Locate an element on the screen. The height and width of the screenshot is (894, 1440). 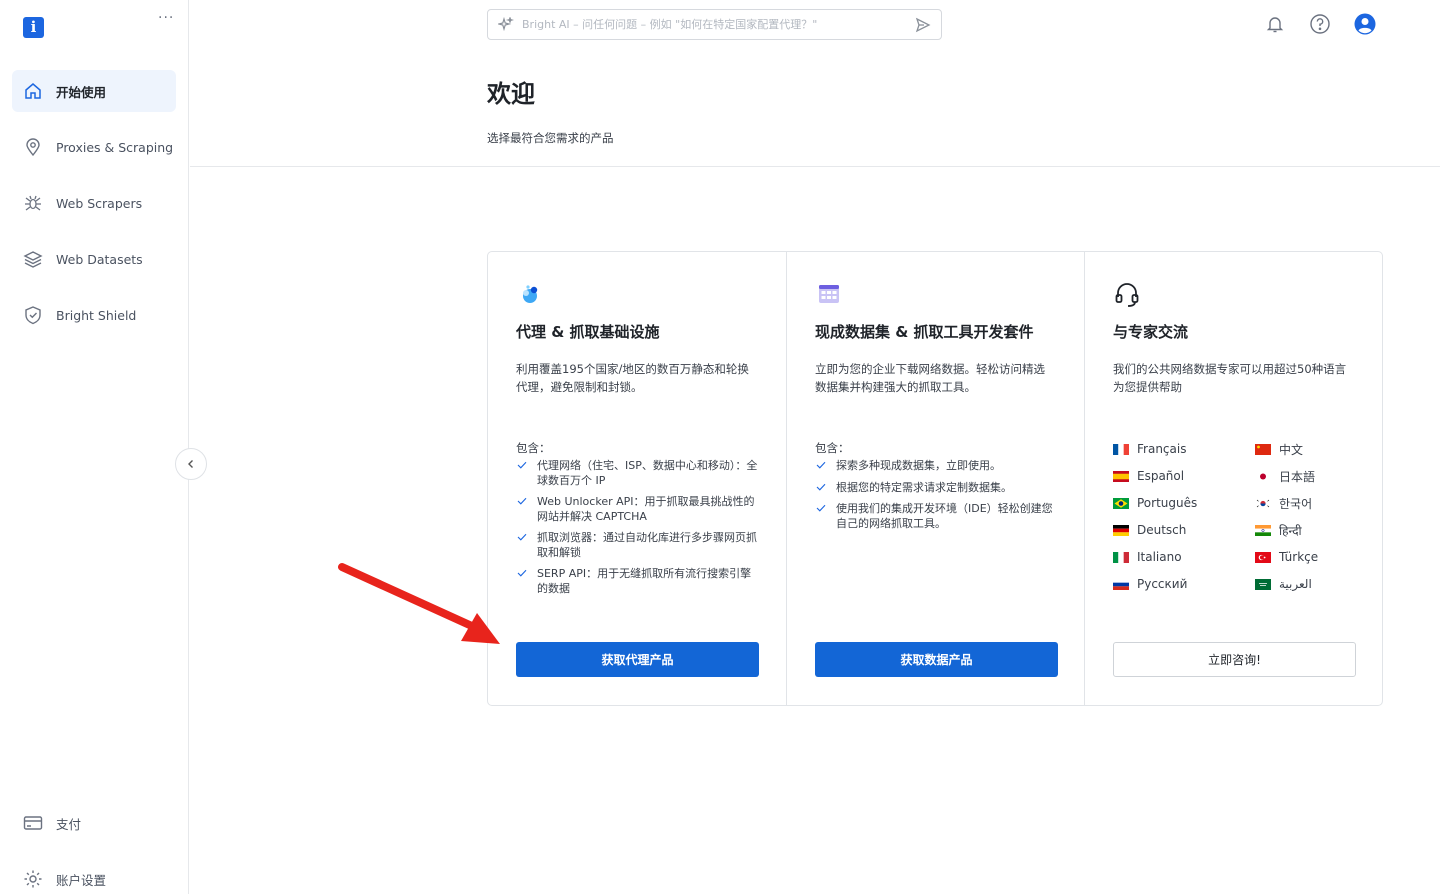
proxy-network-icon is located at coordinates (530, 294).